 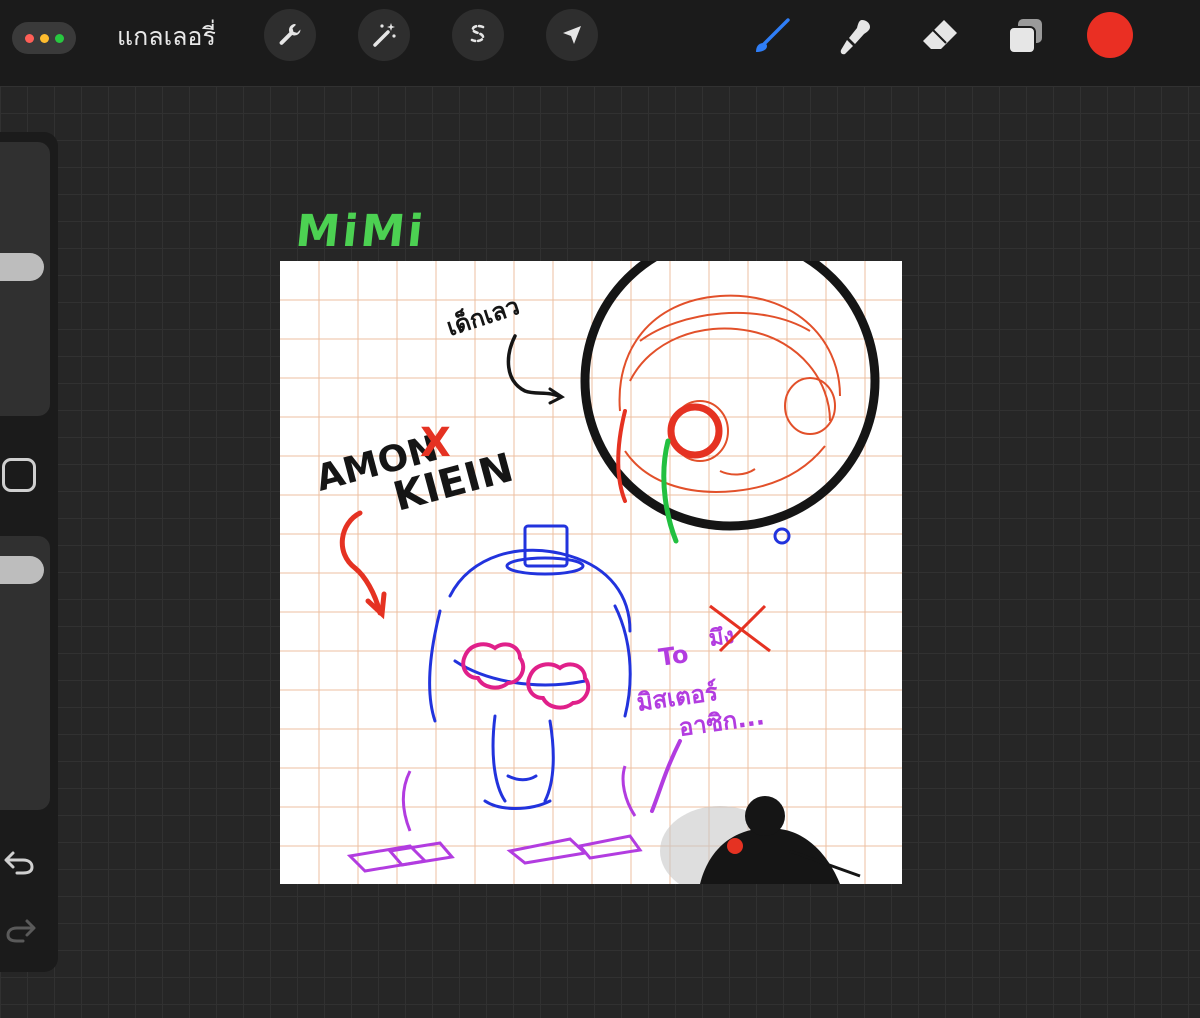 What do you see at coordinates (760, 840) in the screenshot?
I see `cat-sketch` at bounding box center [760, 840].